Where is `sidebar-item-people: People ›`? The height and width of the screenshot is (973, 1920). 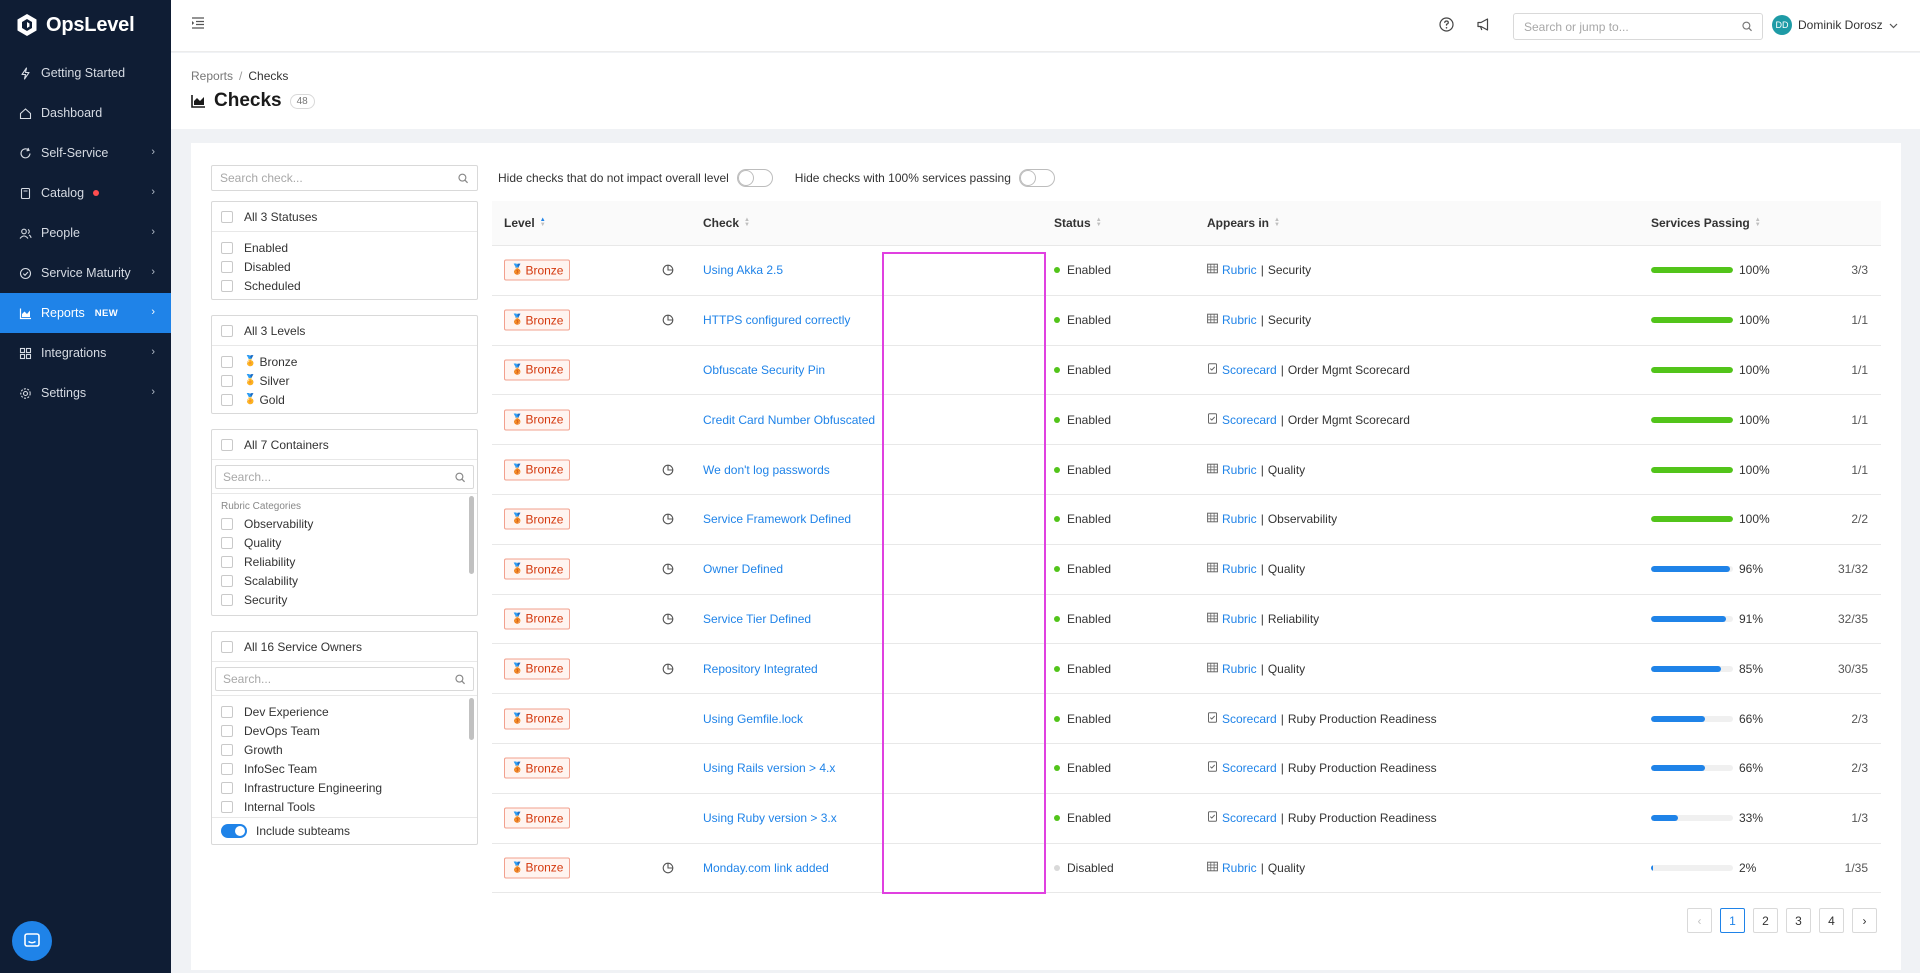
sidebar-item-people: People › is located at coordinates (85, 233).